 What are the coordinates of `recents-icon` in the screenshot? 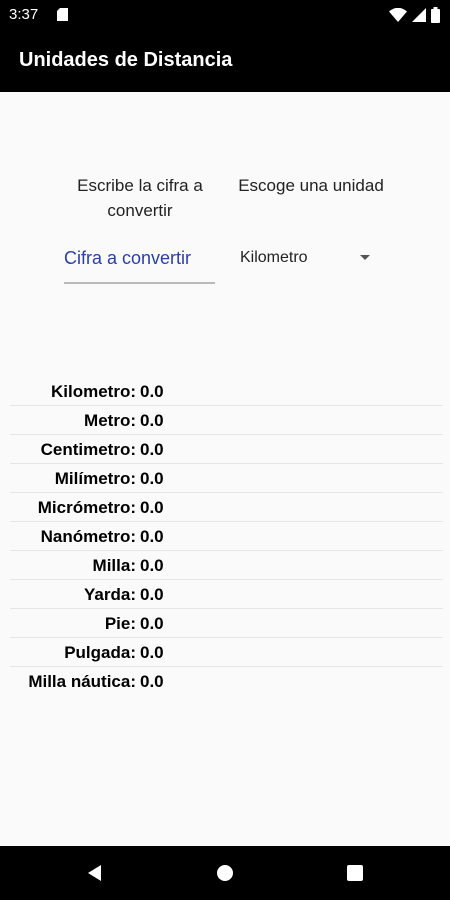 It's located at (355, 873).